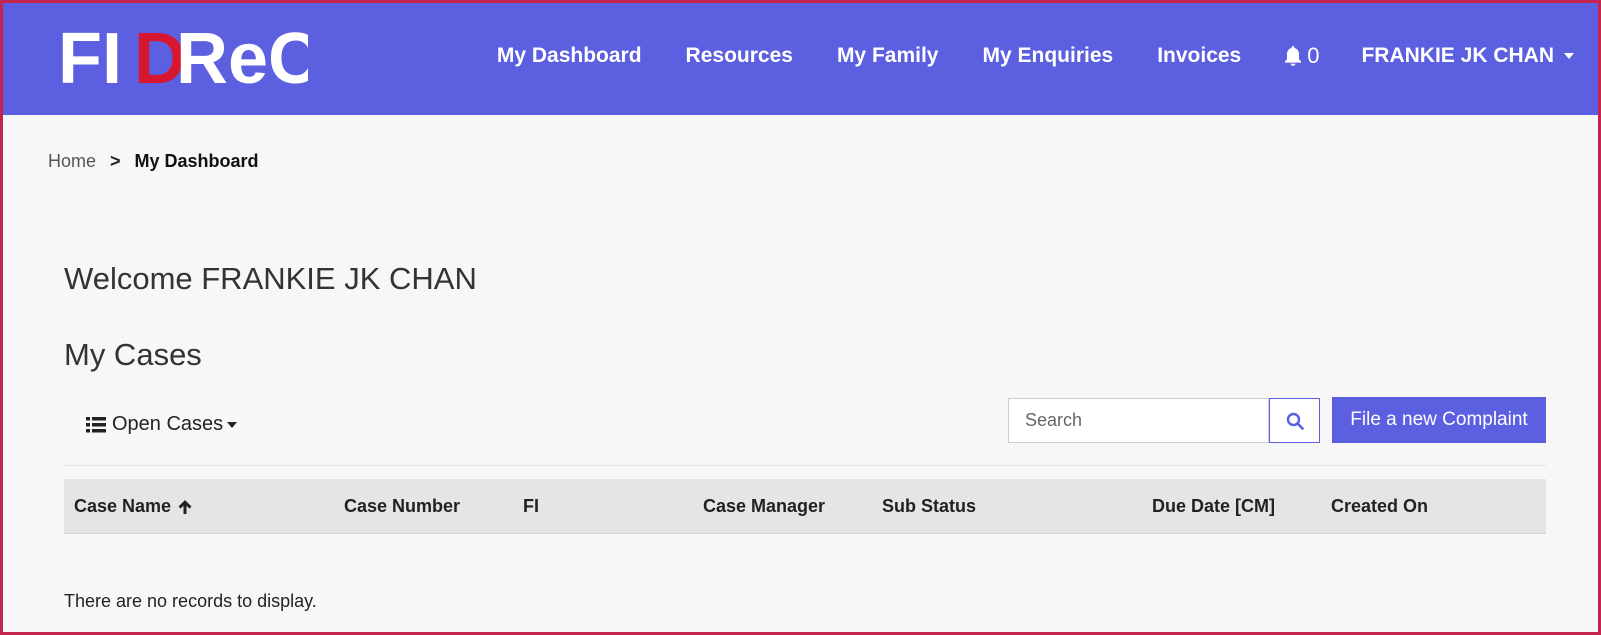 The image size is (1601, 635). What do you see at coordinates (1293, 56) in the screenshot?
I see `bell-icon` at bounding box center [1293, 56].